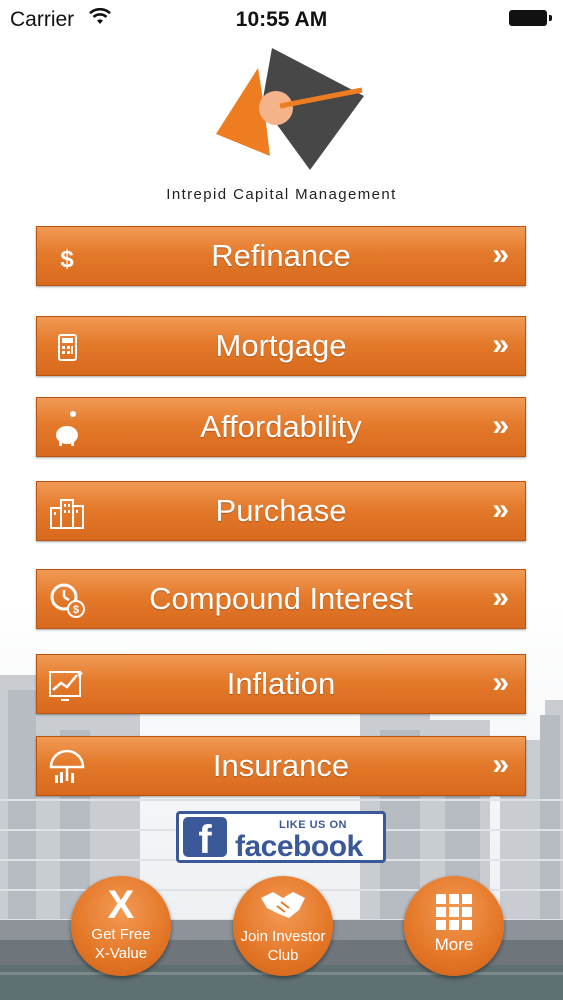  Describe the element at coordinates (283, 955) in the screenshot. I see `investor-line2: Club` at that location.